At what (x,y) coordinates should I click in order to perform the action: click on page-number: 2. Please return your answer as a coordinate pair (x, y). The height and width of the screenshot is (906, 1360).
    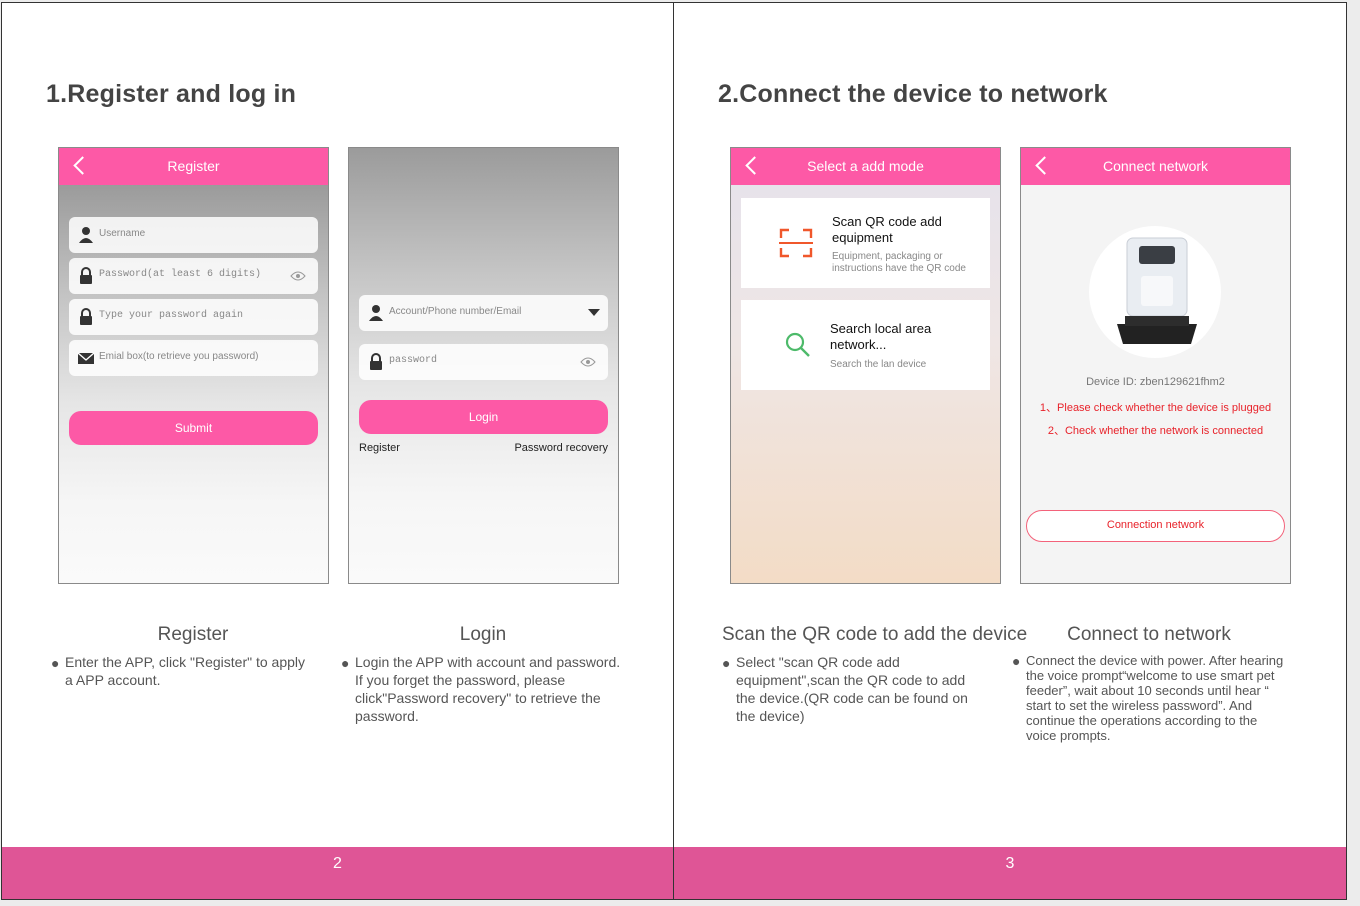
    Looking at the image, I should click on (337, 863).